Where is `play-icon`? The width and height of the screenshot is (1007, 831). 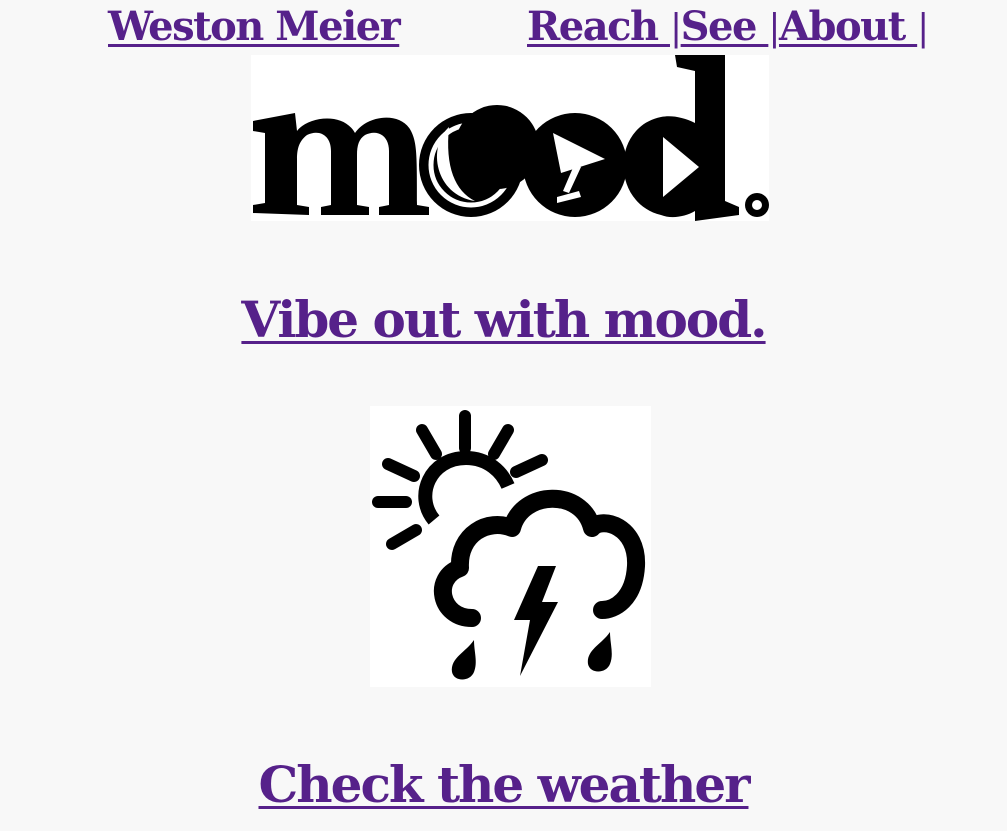 play-icon is located at coordinates (681, 138).